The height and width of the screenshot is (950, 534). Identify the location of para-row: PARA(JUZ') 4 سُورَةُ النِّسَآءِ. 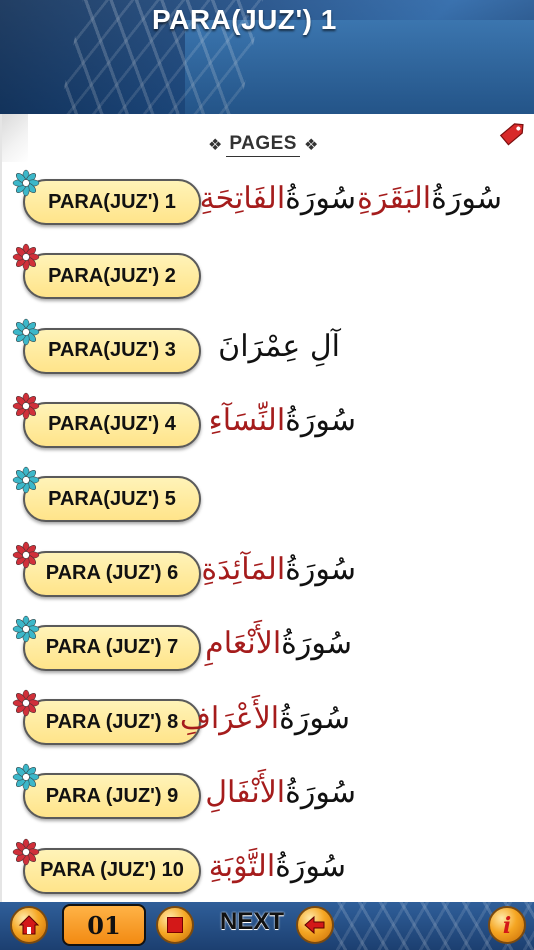
(267, 421).